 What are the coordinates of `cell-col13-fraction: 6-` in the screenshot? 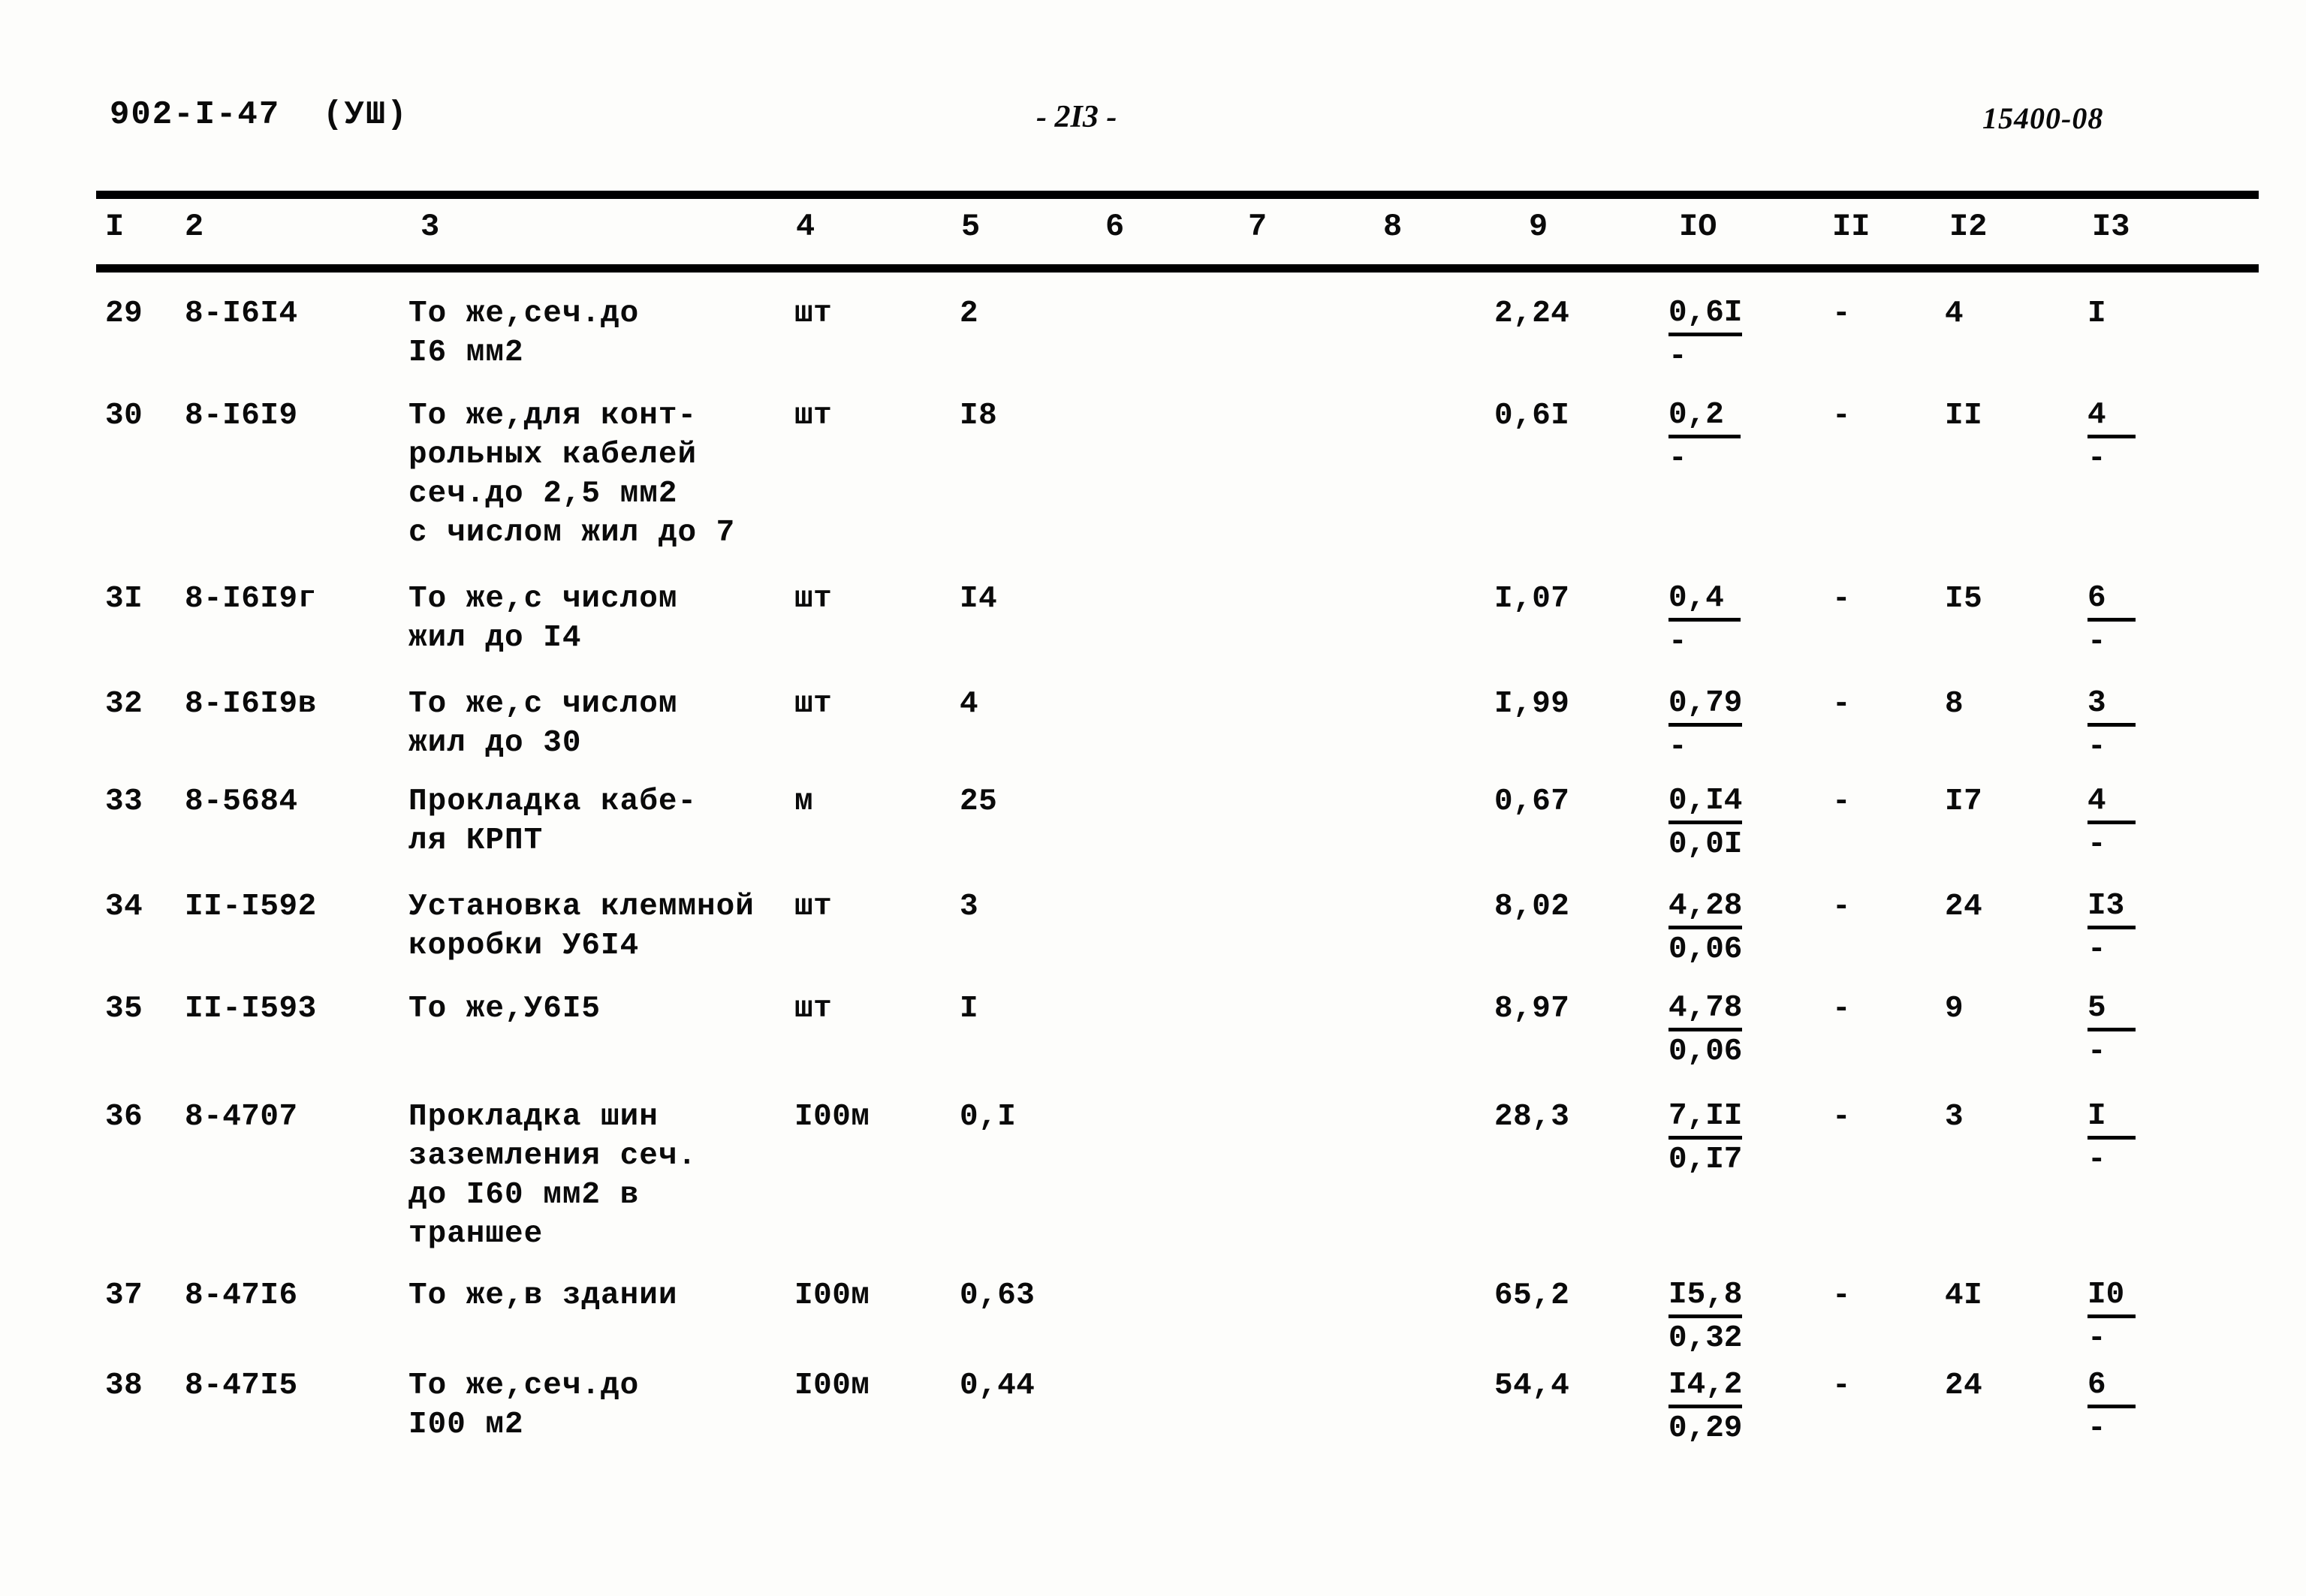 It's located at (2111, 1406).